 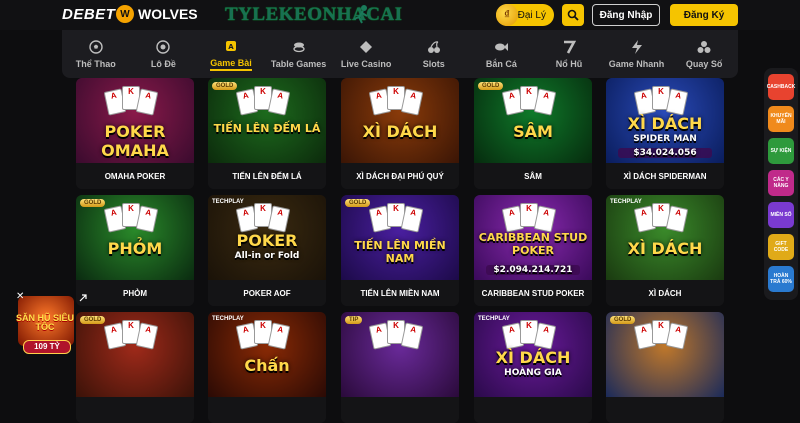 What do you see at coordinates (433, 64) in the screenshot?
I see `nav-item-label: Slots` at bounding box center [433, 64].